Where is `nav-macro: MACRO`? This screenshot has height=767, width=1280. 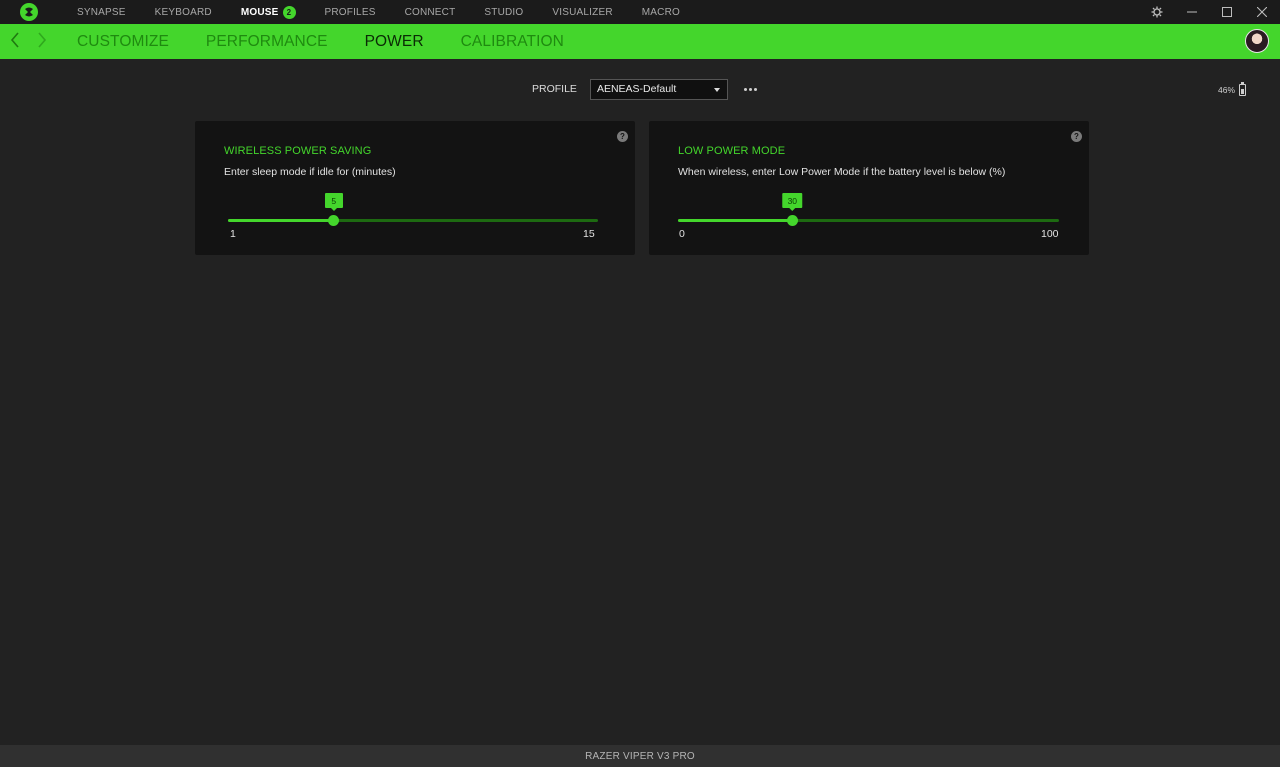 nav-macro: MACRO is located at coordinates (661, 12).